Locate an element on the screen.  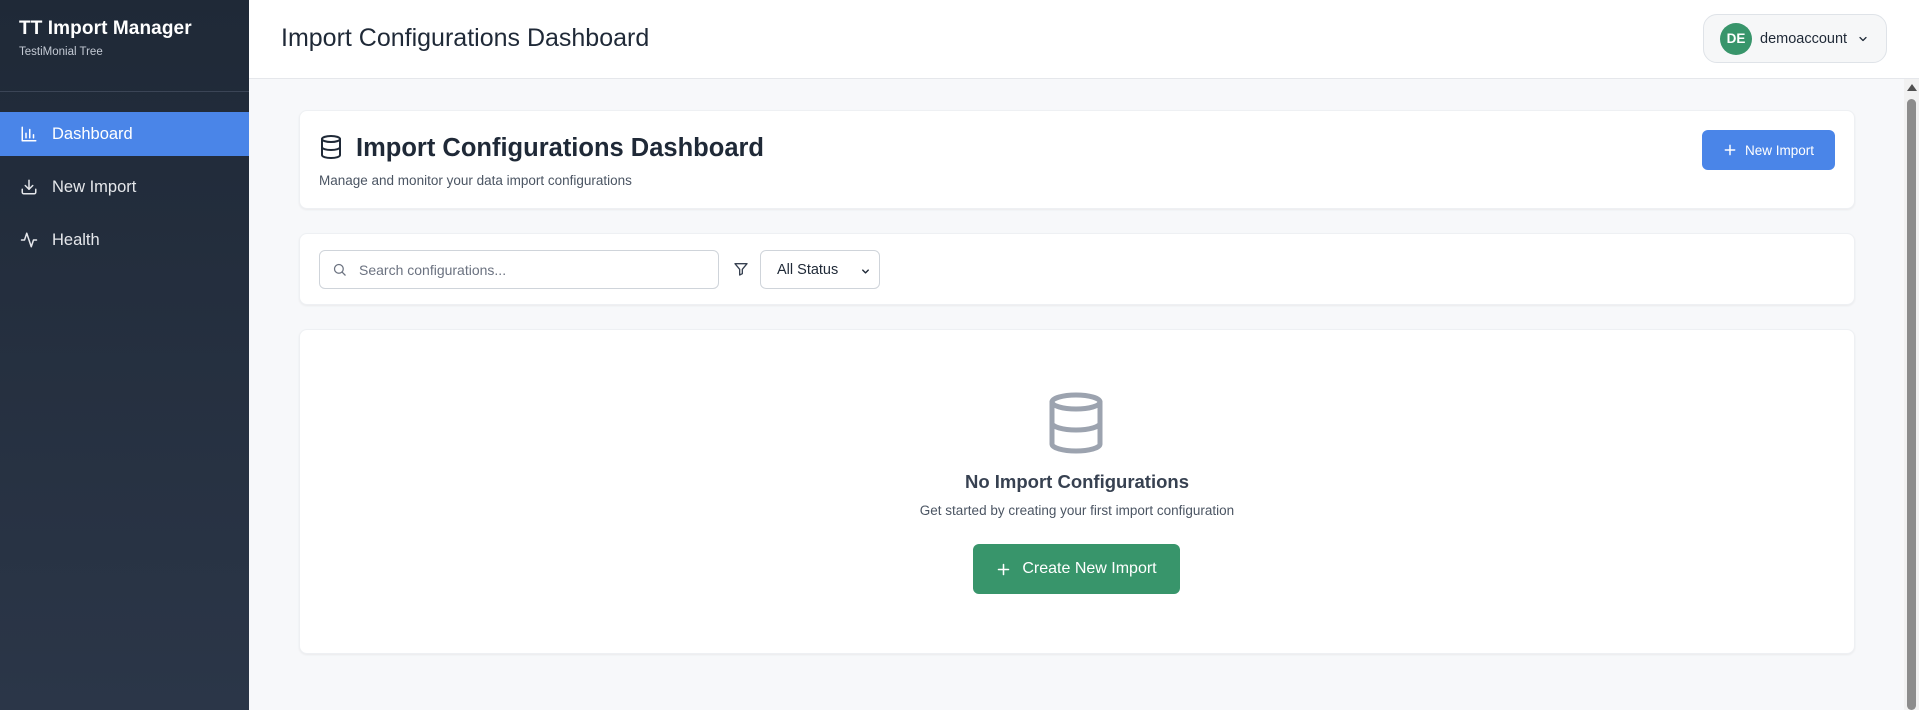
empty-state-title: No Import Configurations is located at coordinates (1077, 481).